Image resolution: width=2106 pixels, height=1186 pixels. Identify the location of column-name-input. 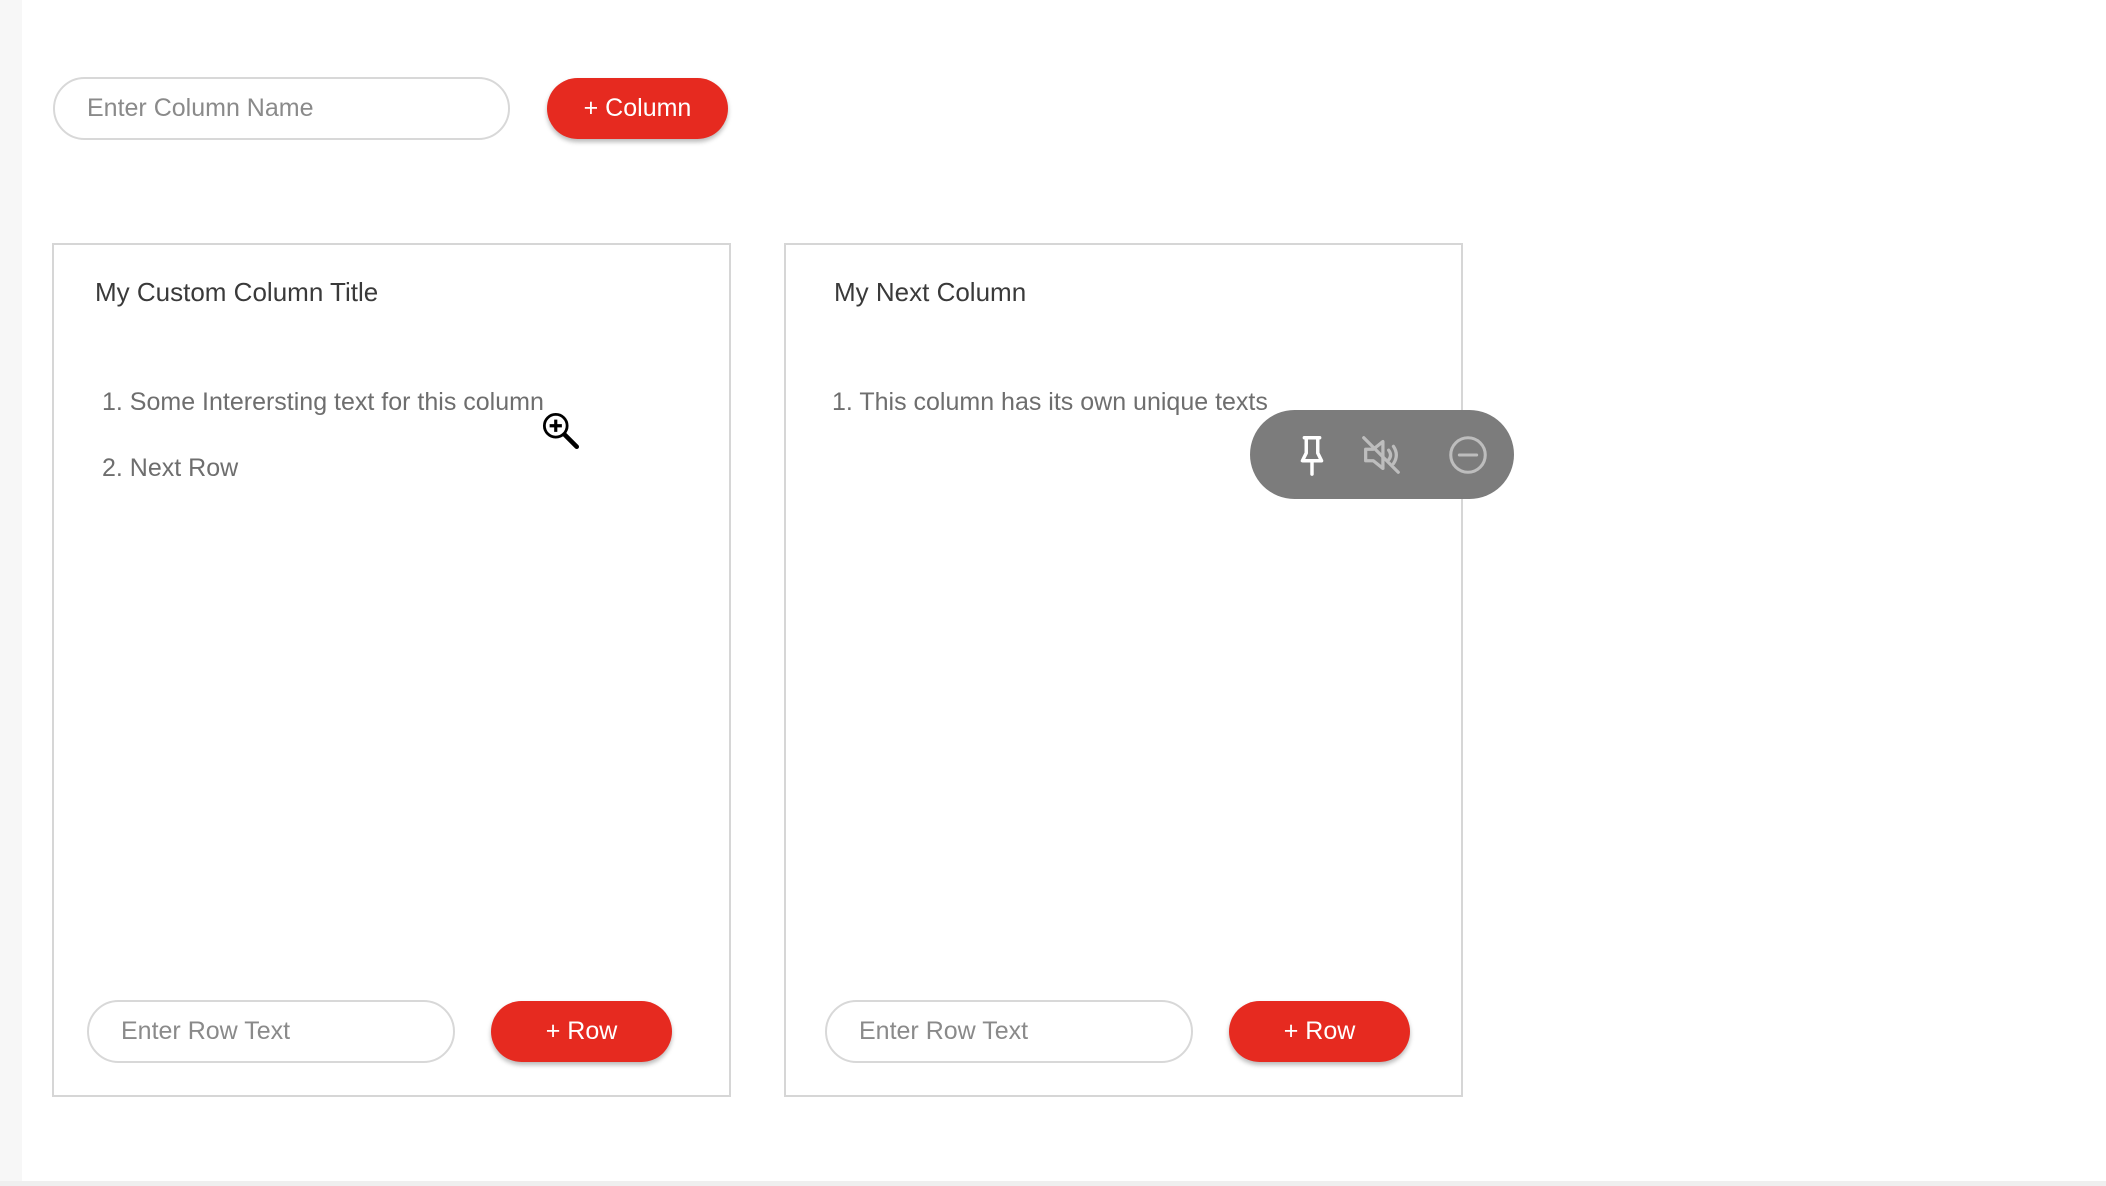
(281, 108).